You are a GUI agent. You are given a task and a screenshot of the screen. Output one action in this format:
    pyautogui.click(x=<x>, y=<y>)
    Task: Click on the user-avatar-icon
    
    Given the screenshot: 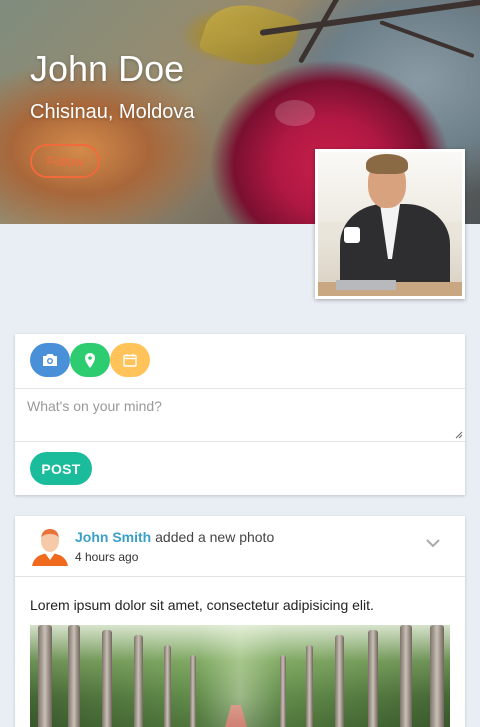 What is the action you would take?
    pyautogui.click(x=50, y=547)
    